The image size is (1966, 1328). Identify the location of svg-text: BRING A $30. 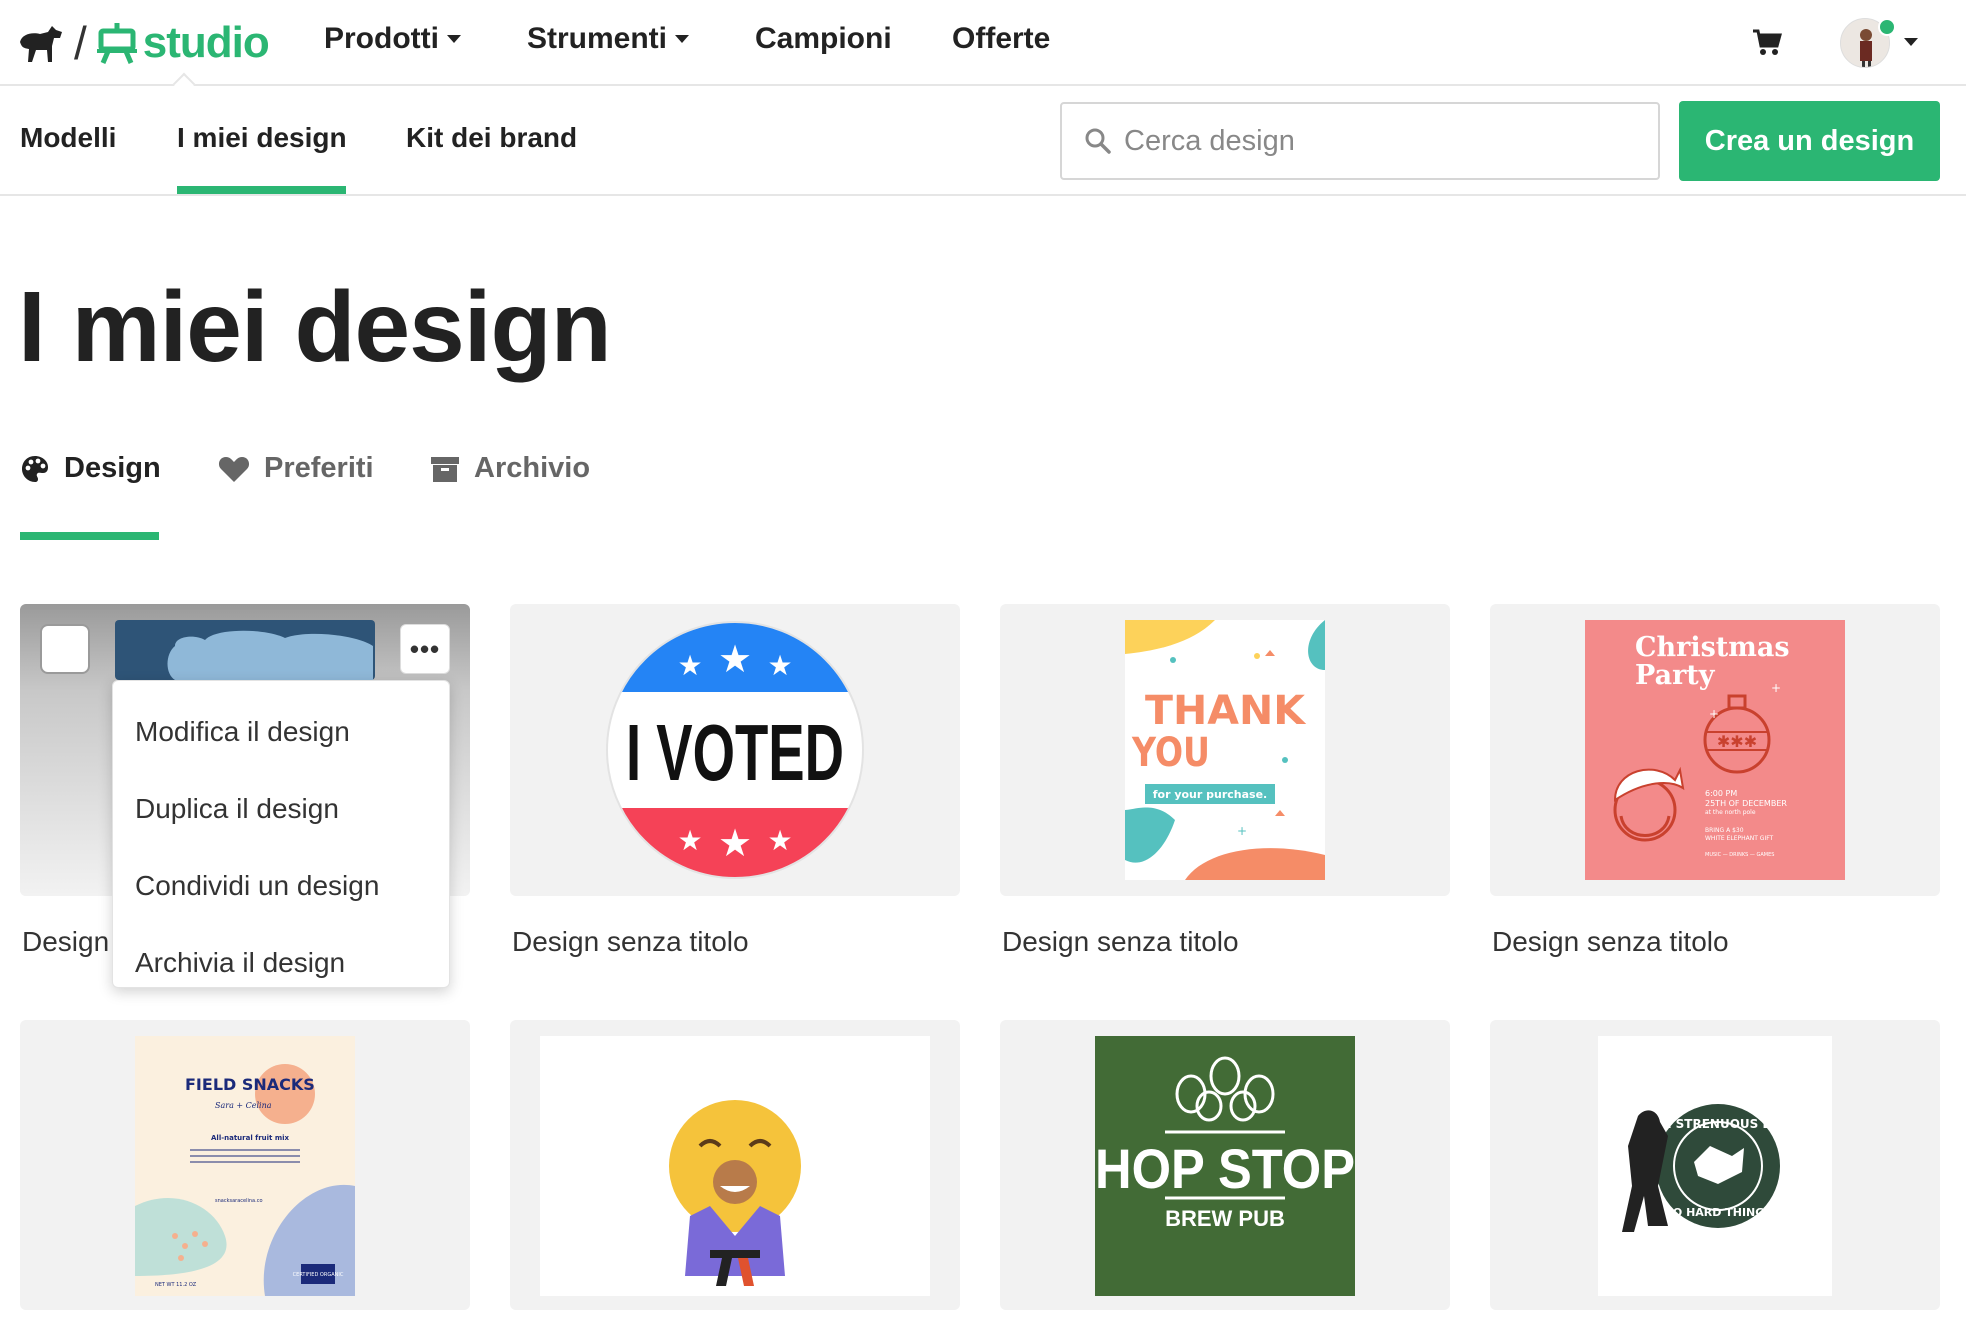
(1724, 830).